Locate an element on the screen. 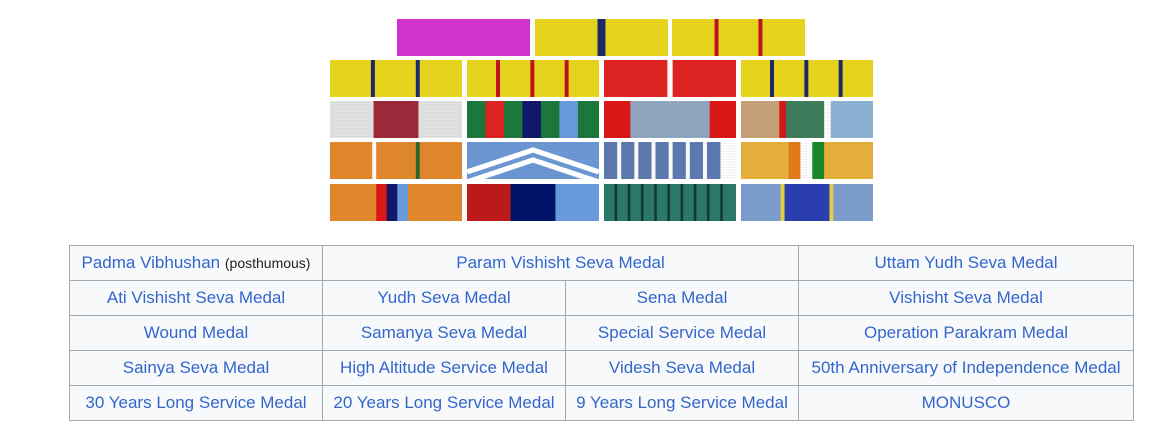  table-cell: Samanya Seva Medal is located at coordinates (444, 333).